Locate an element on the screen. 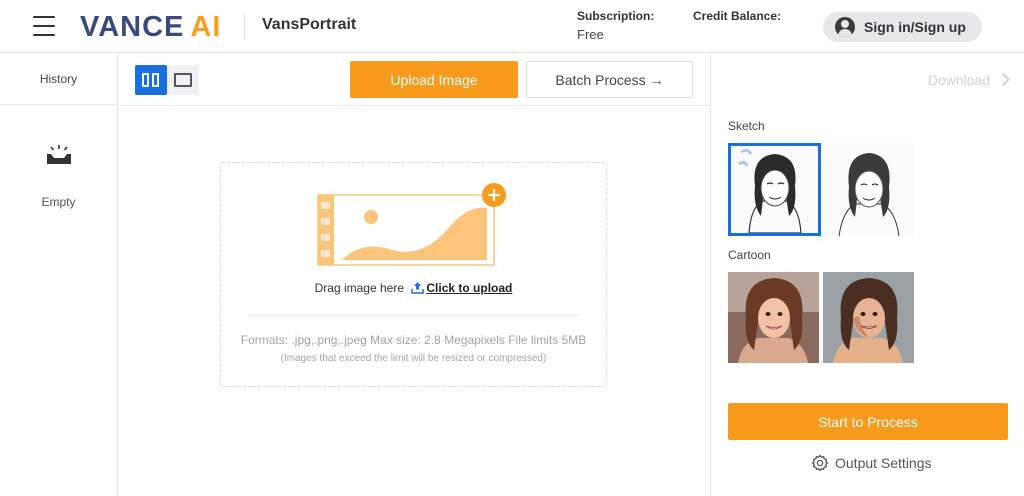 Image resolution: width=1024 pixels, height=496 pixels. menu-icon is located at coordinates (44, 26).